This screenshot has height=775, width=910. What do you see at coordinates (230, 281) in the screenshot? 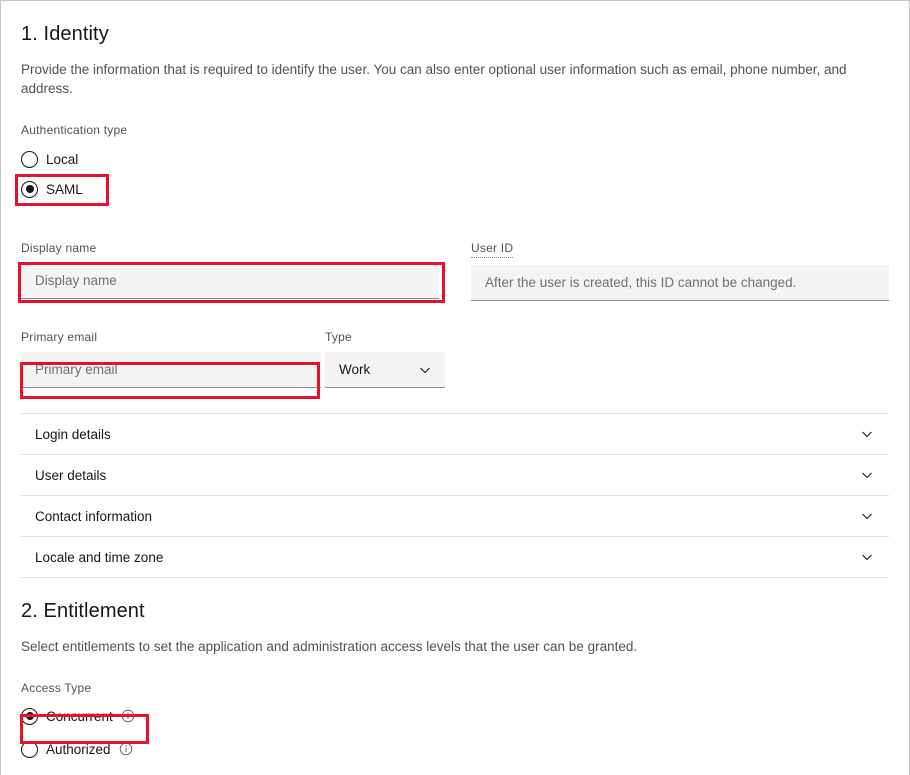
I see `display-name-input: Display name` at bounding box center [230, 281].